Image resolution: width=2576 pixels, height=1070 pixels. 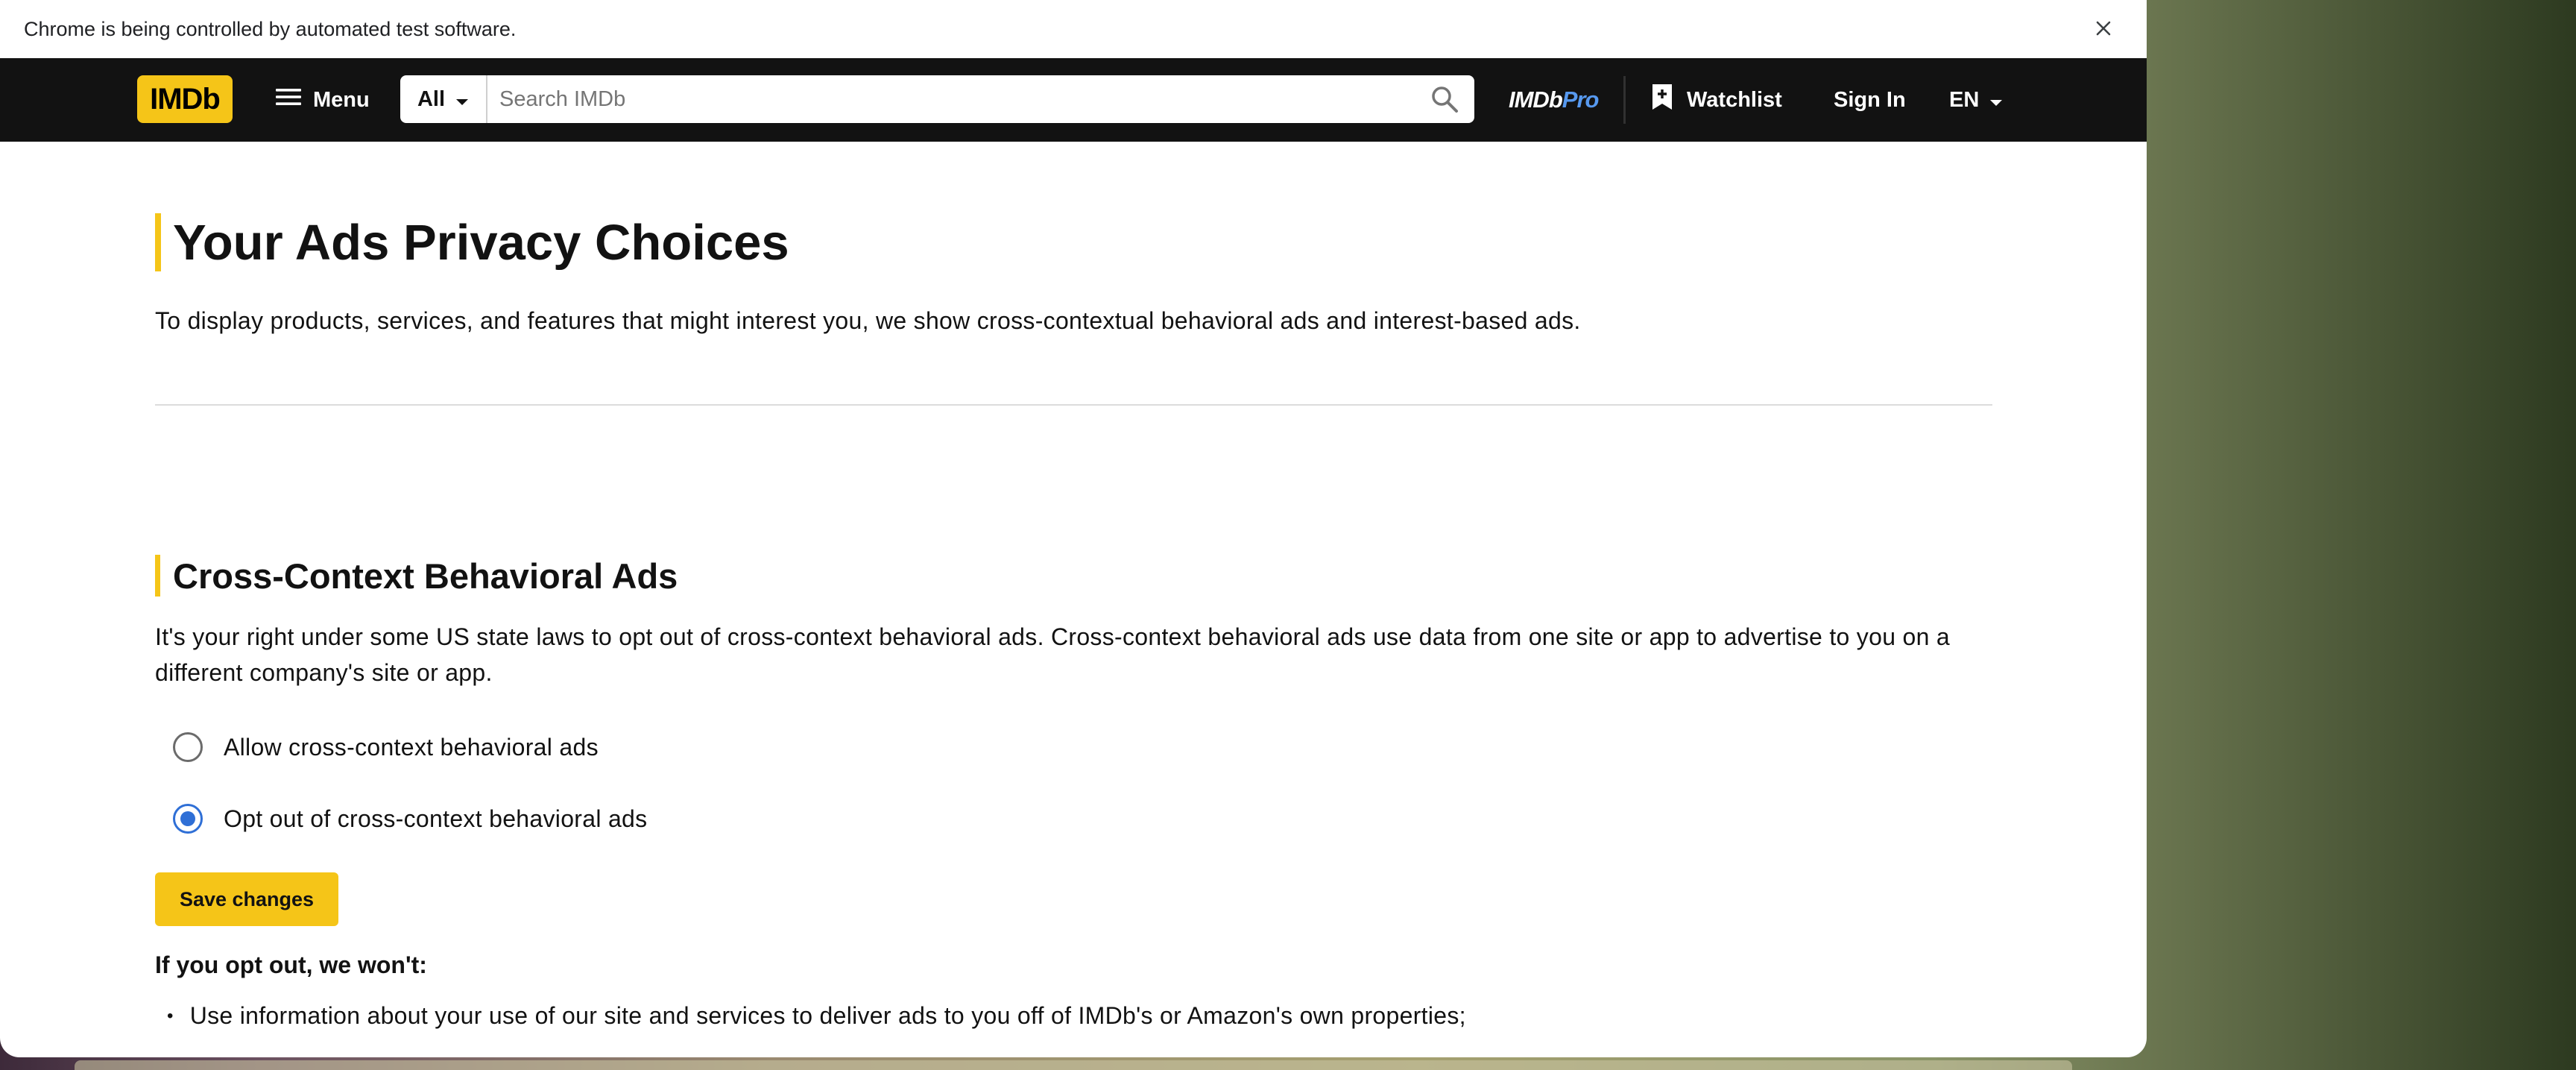 What do you see at coordinates (412, 747) in the screenshot?
I see `allow-ads-label: Allow cross-context behavioral ads` at bounding box center [412, 747].